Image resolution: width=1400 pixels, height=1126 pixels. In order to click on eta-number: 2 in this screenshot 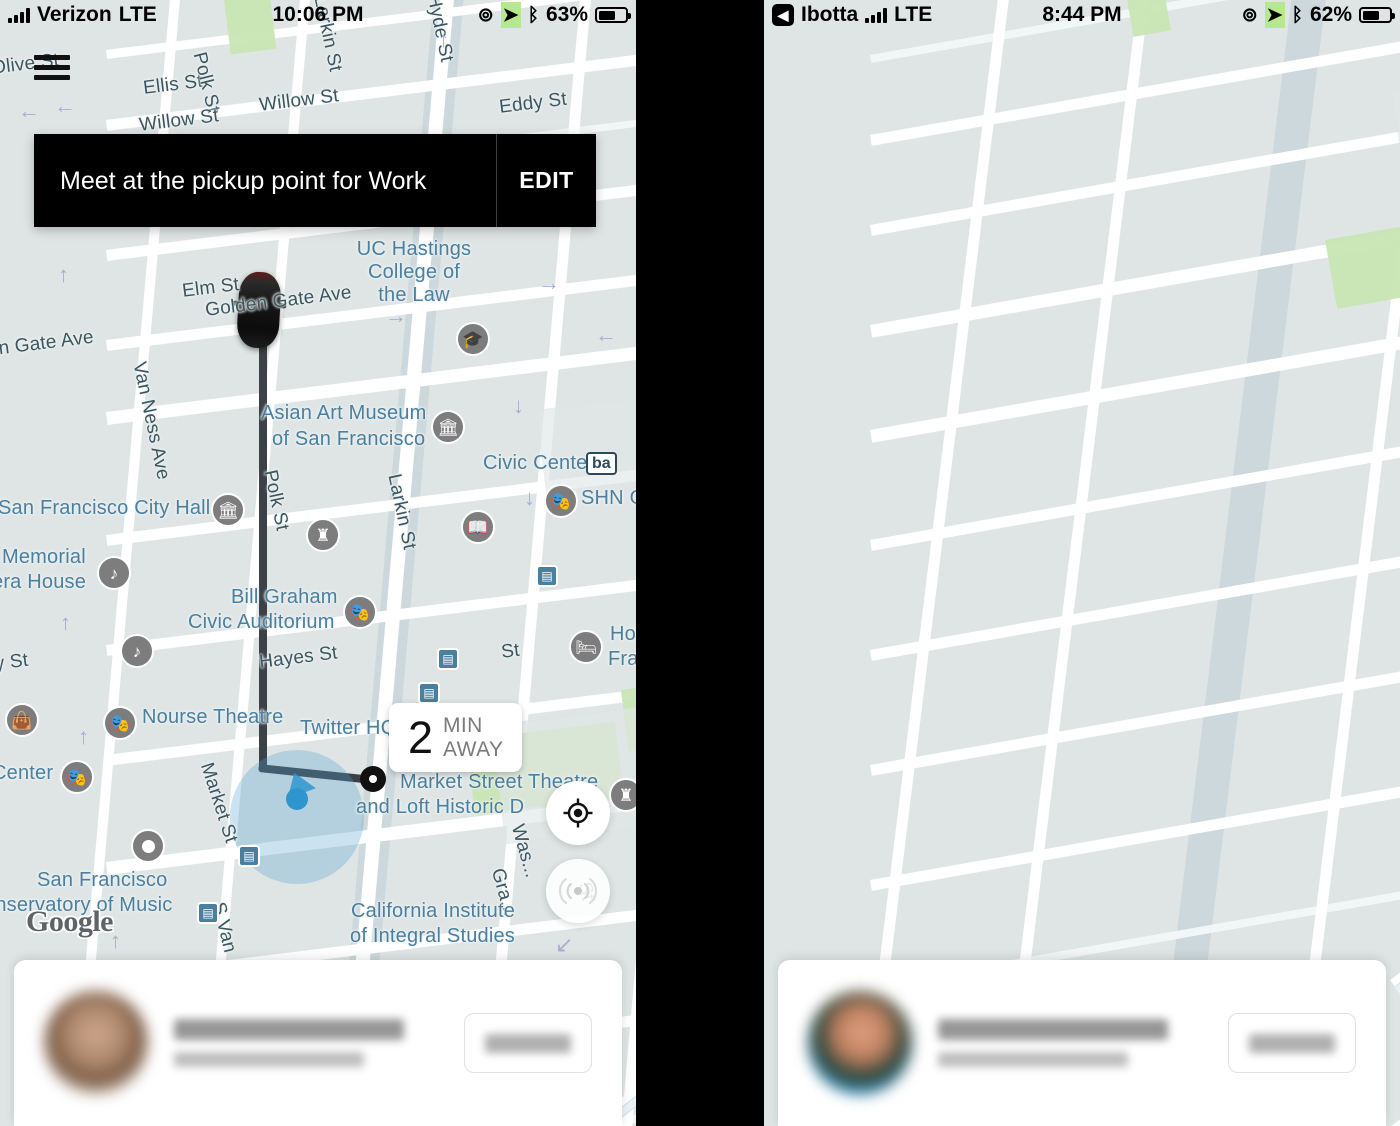, I will do `click(421, 738)`.